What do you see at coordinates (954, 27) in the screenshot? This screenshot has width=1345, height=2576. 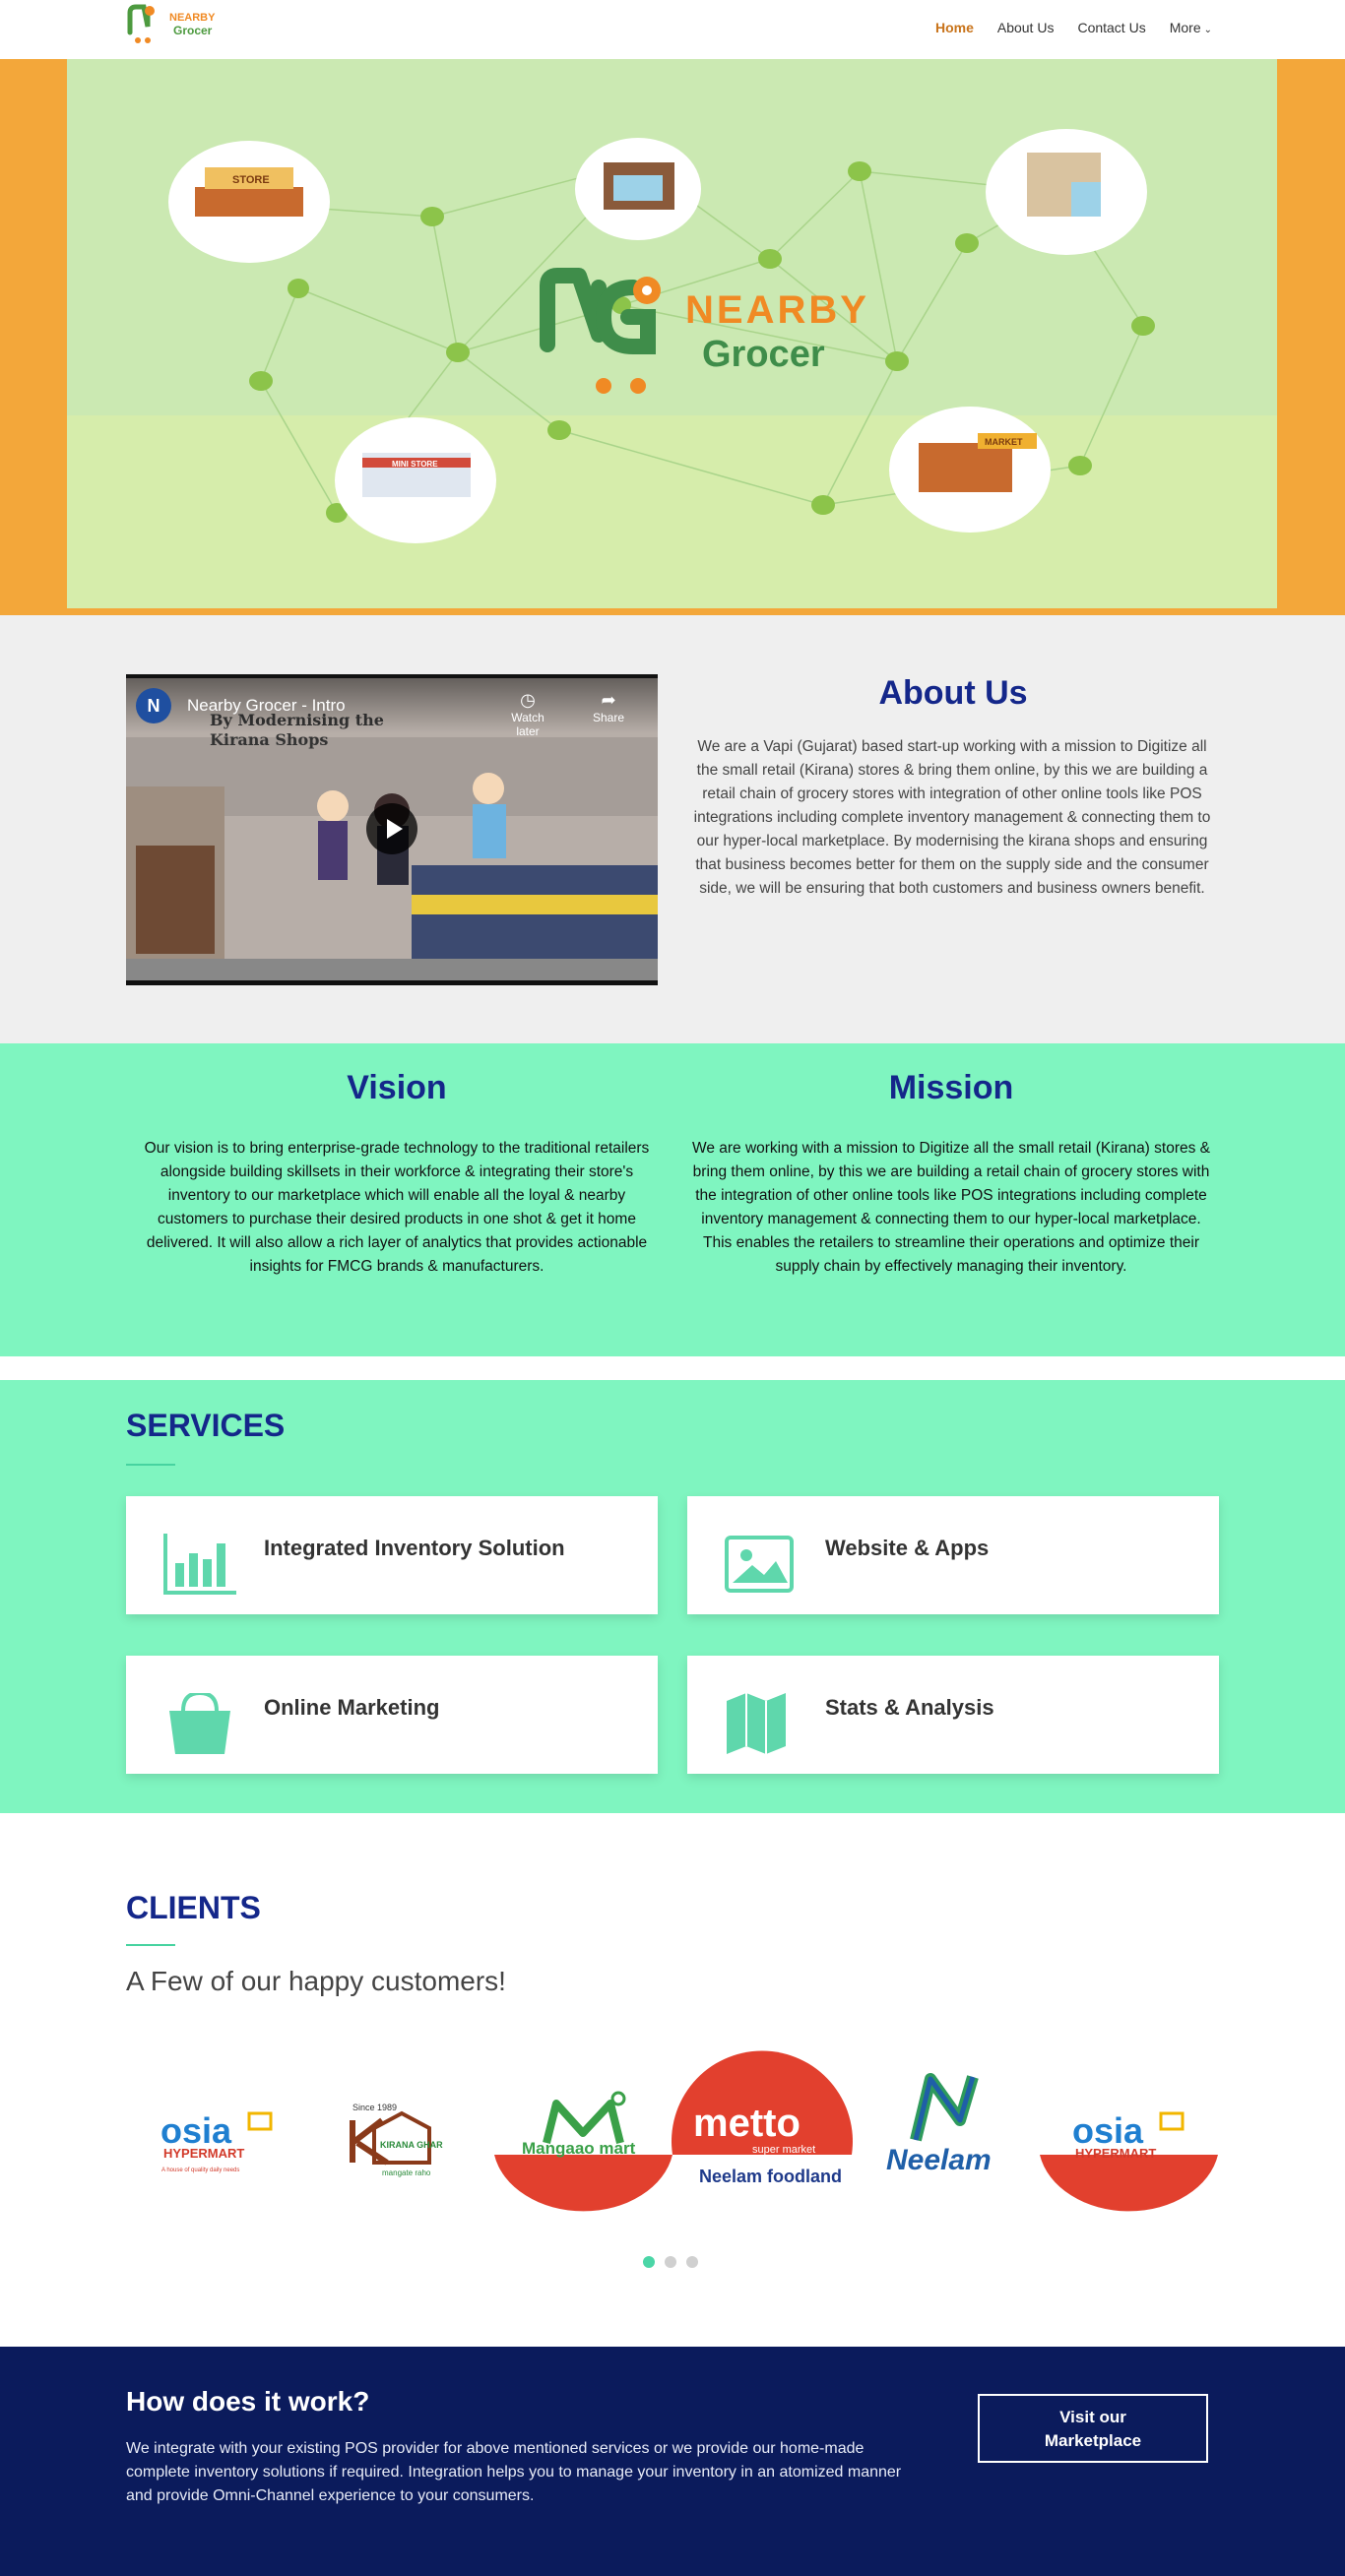 I see `nav-home: Home` at bounding box center [954, 27].